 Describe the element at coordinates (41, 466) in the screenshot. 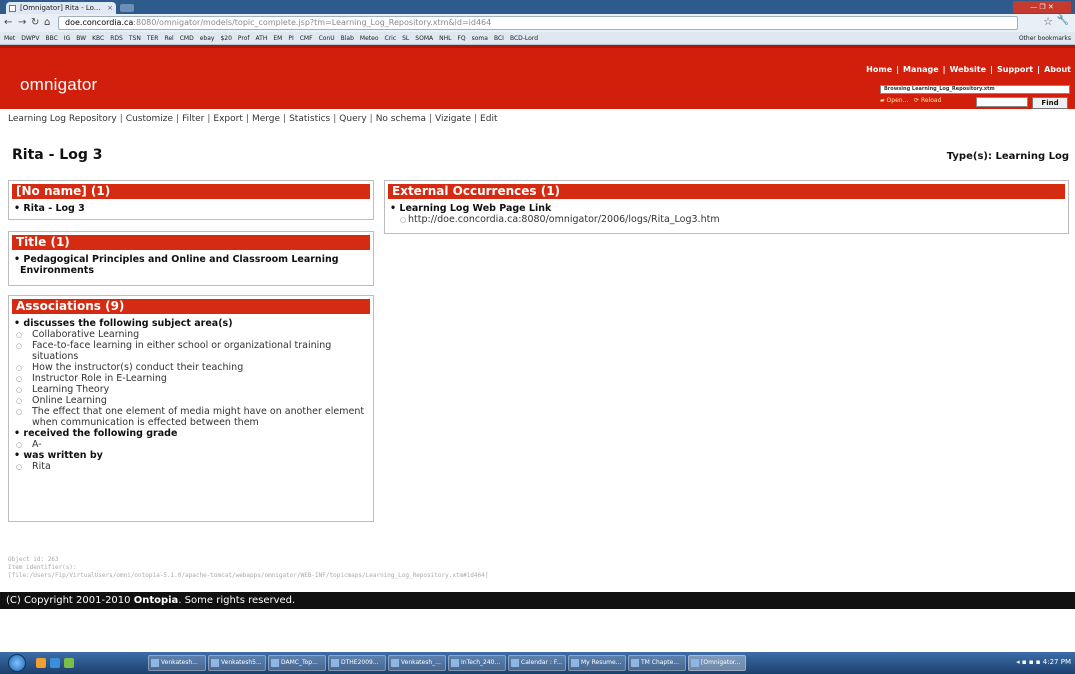

I see `association-link: Rita` at that location.